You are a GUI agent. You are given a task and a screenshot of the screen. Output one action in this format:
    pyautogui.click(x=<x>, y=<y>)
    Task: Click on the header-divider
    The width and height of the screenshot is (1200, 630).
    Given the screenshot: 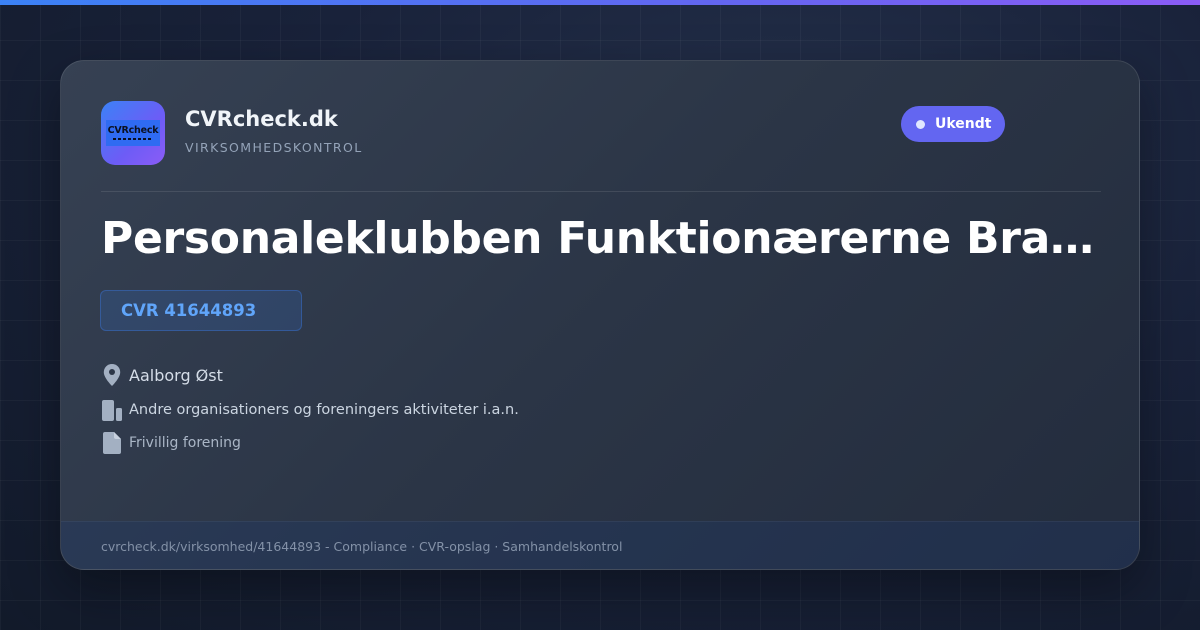 What is the action you would take?
    pyautogui.click(x=601, y=191)
    